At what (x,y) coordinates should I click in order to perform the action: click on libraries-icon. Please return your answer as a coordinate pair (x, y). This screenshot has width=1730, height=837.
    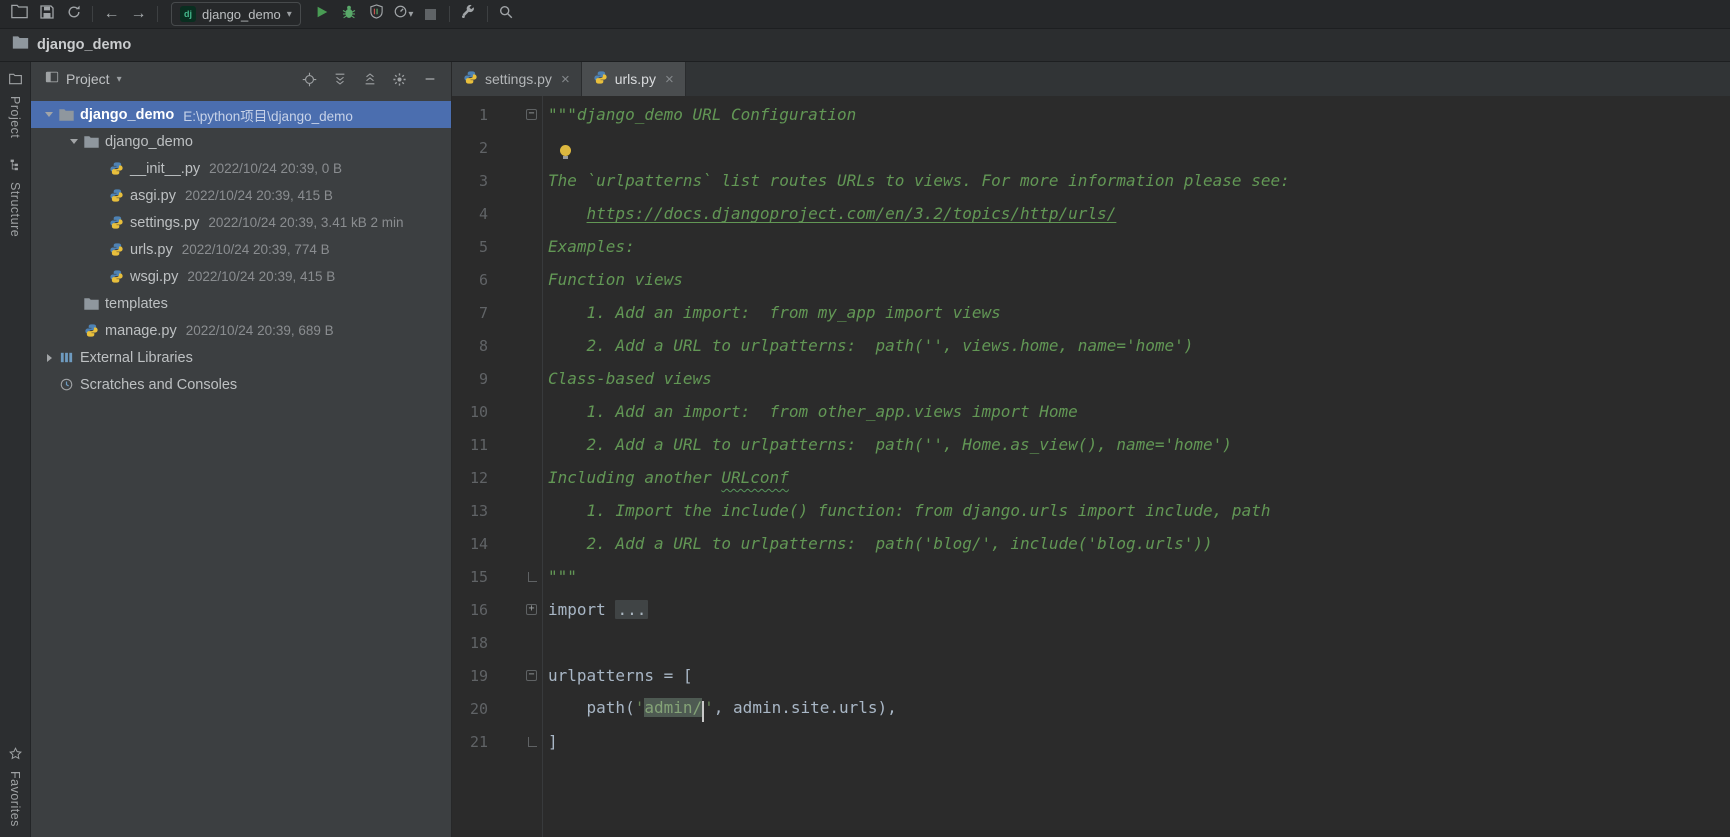
    Looking at the image, I should click on (66, 358).